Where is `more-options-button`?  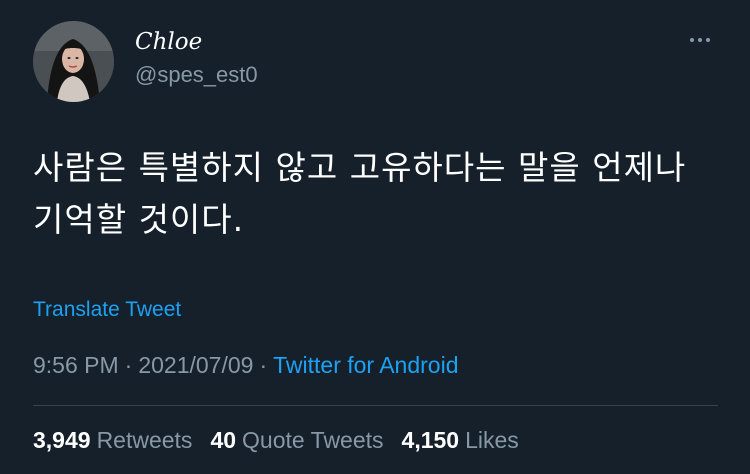 more-options-button is located at coordinates (700, 40).